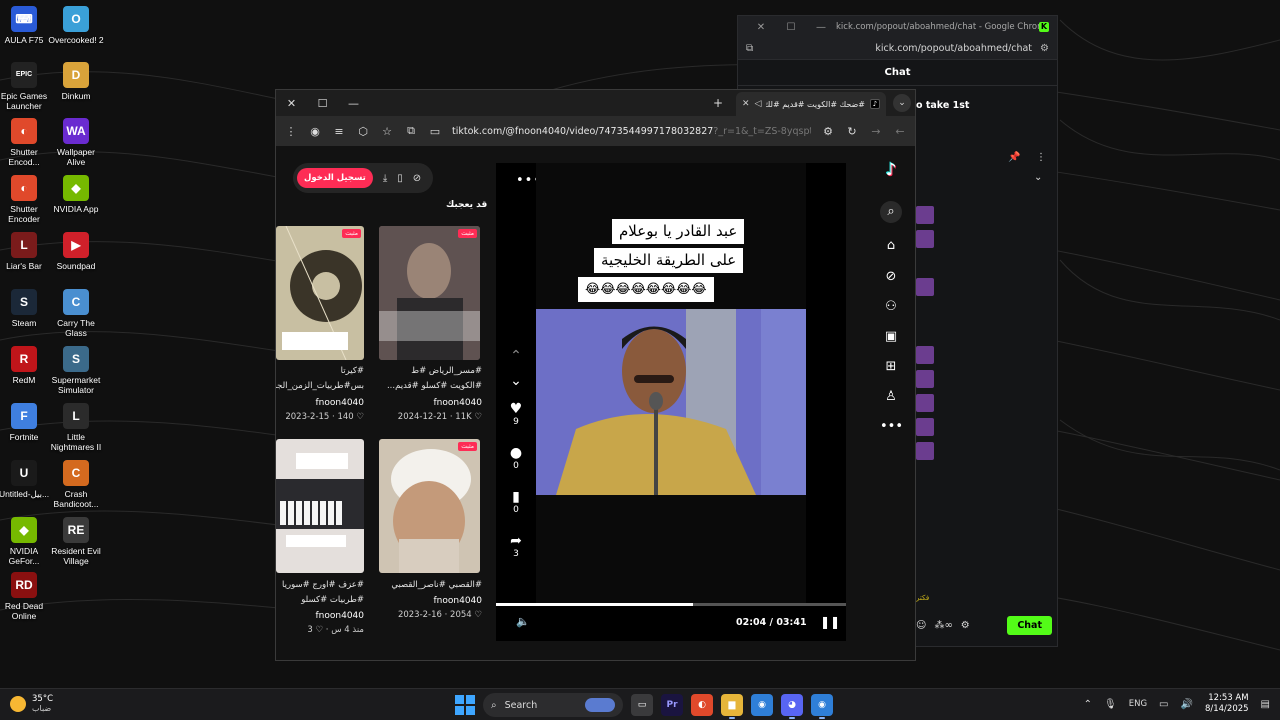  I want to click on volume-icon: 🔈, so click(523, 621).